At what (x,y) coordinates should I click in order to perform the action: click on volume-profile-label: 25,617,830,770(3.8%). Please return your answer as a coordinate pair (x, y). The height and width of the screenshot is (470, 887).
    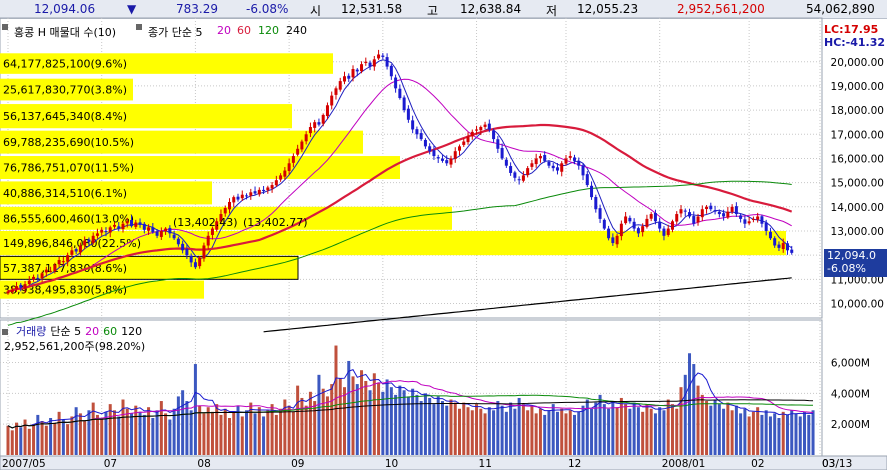
    Looking at the image, I should click on (65, 90).